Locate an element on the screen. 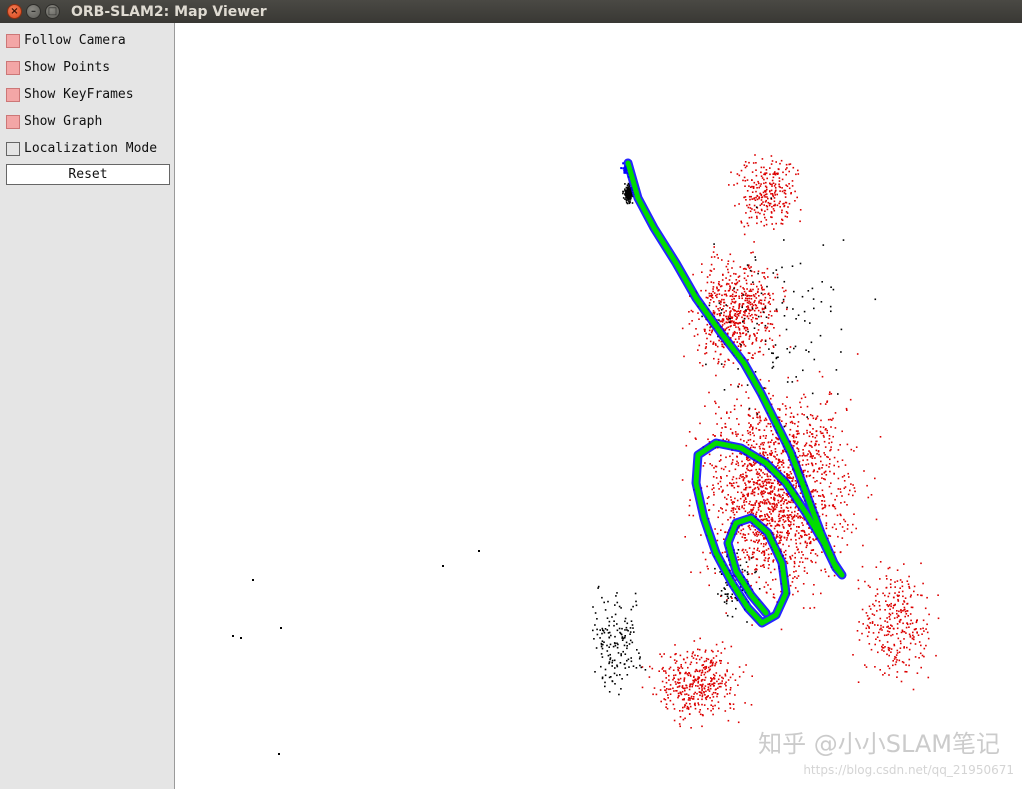  close-window-button: × is located at coordinates (14, 11).